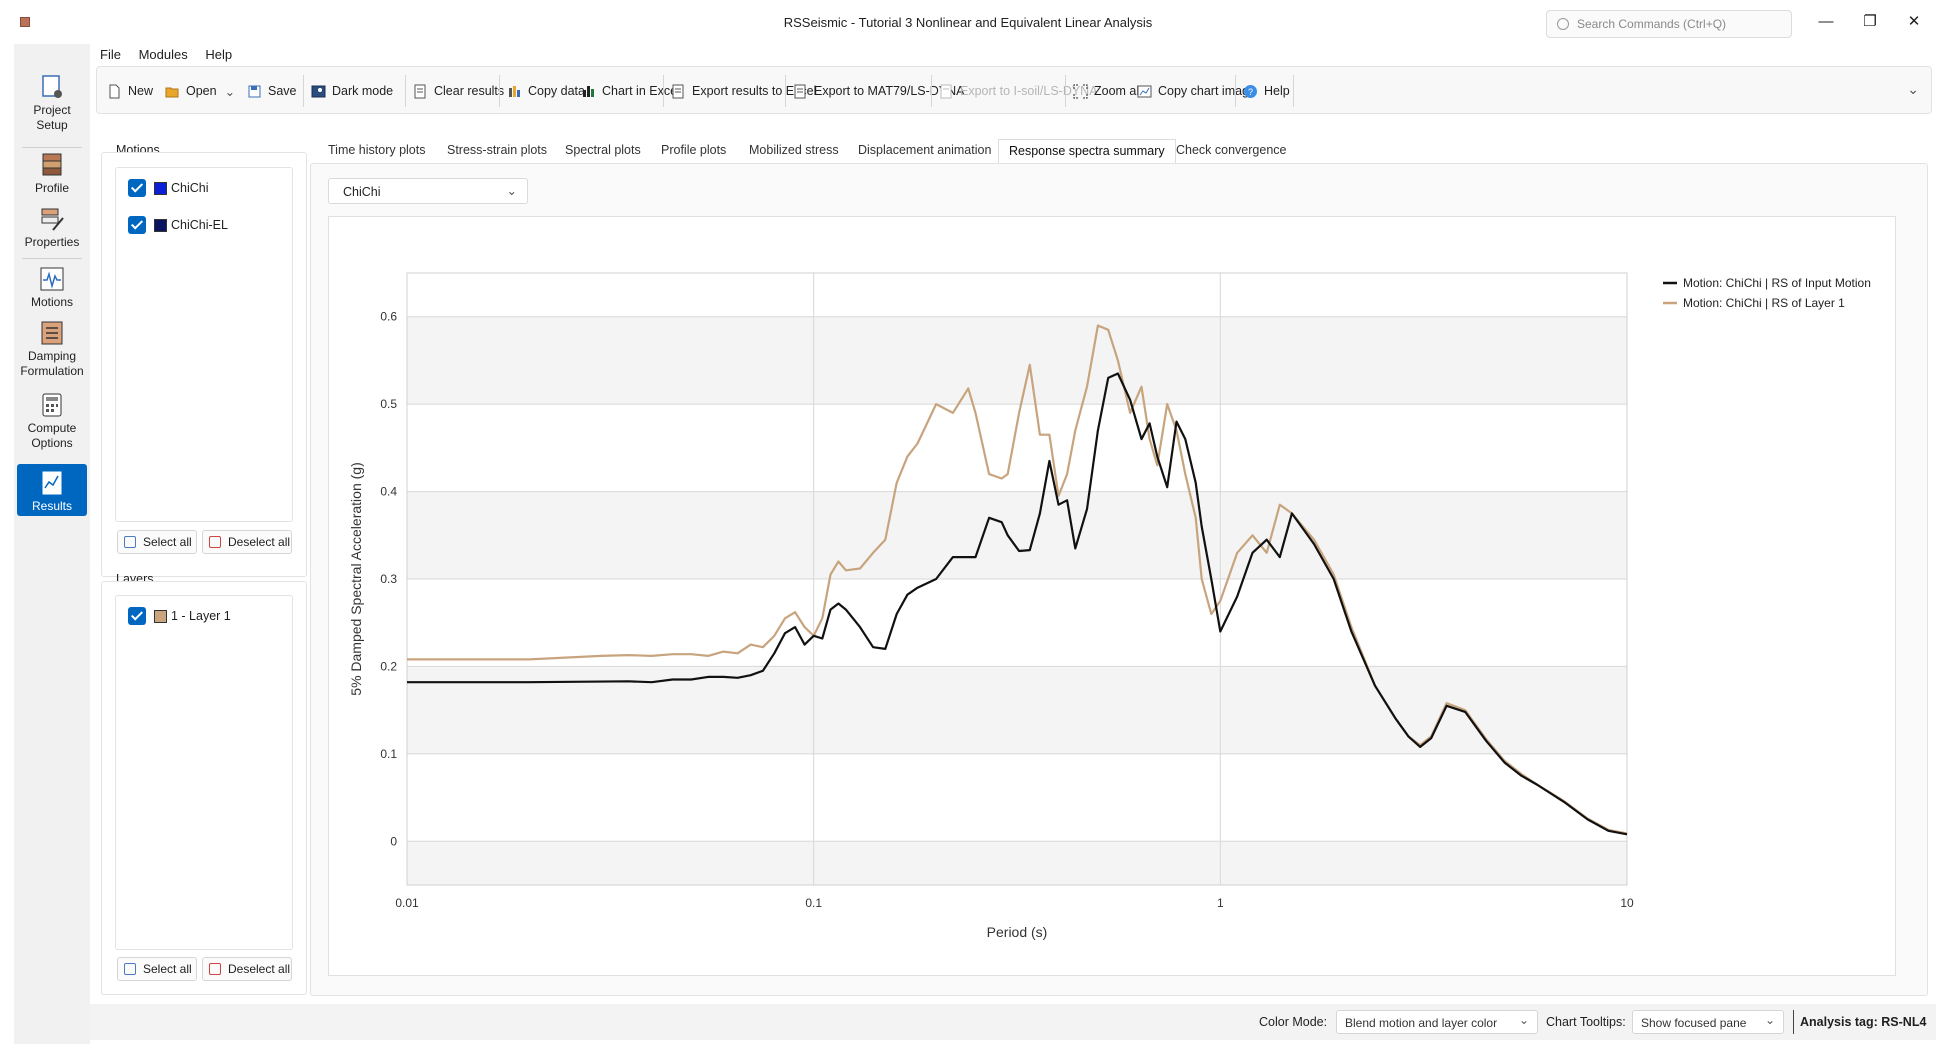 This screenshot has height=1048, width=1936. What do you see at coordinates (376, 151) in the screenshot?
I see `tab-time-history-plots: Time history plots` at bounding box center [376, 151].